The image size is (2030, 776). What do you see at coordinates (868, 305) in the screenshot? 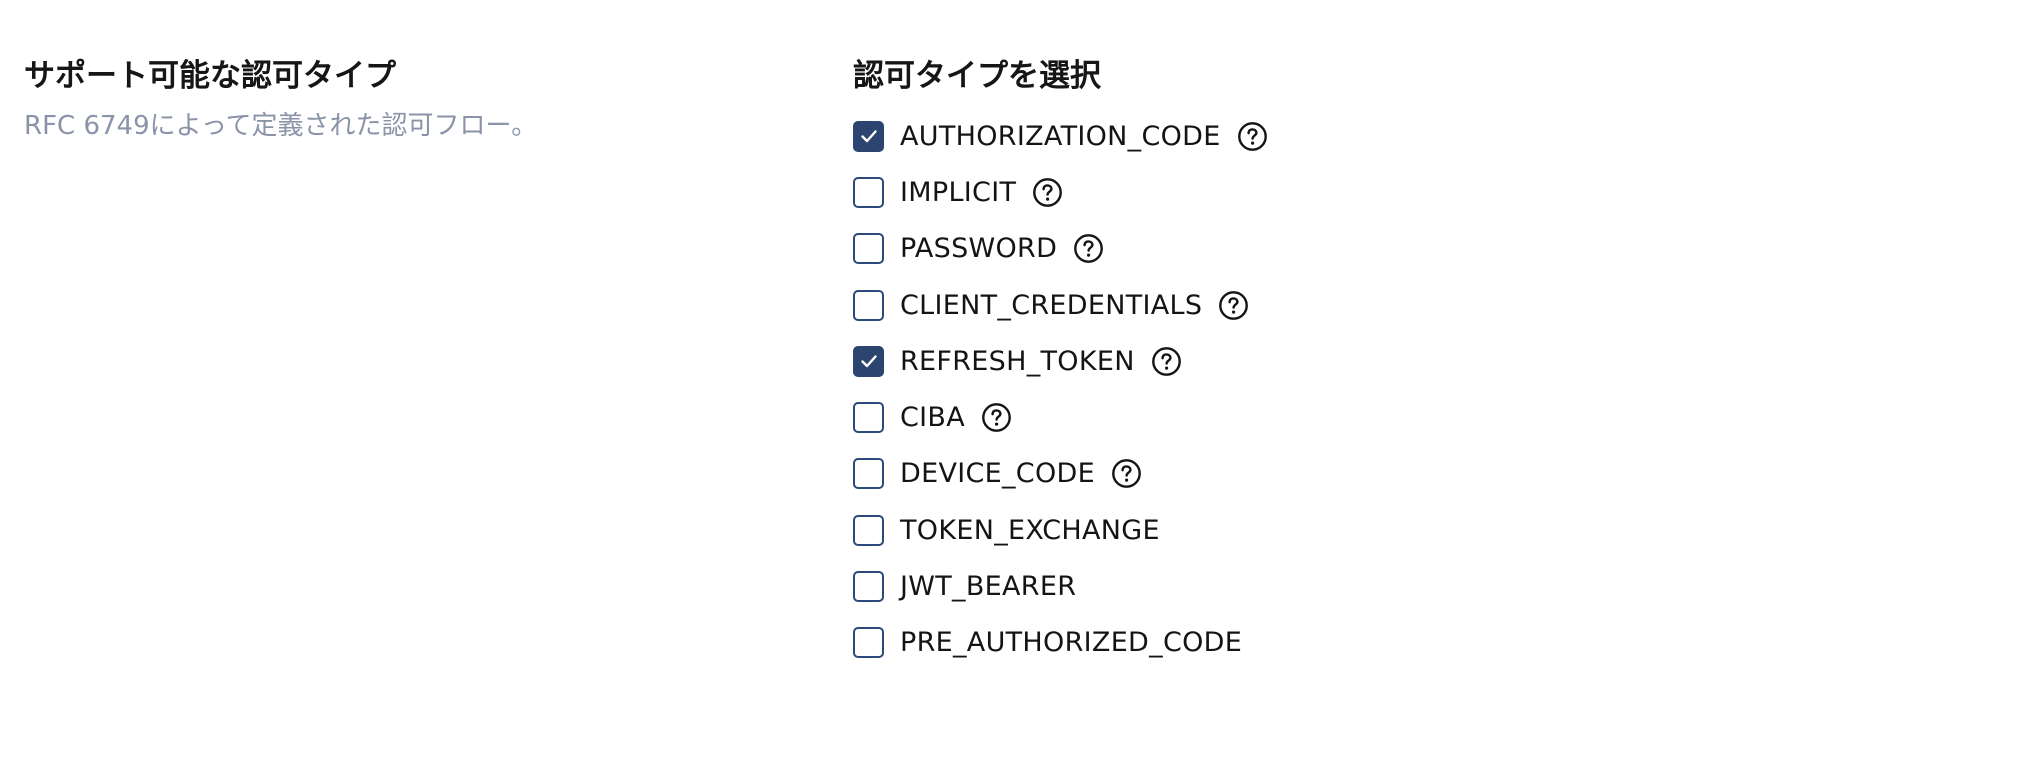
I see `grant-type-checkbox-client-credentials` at bounding box center [868, 305].